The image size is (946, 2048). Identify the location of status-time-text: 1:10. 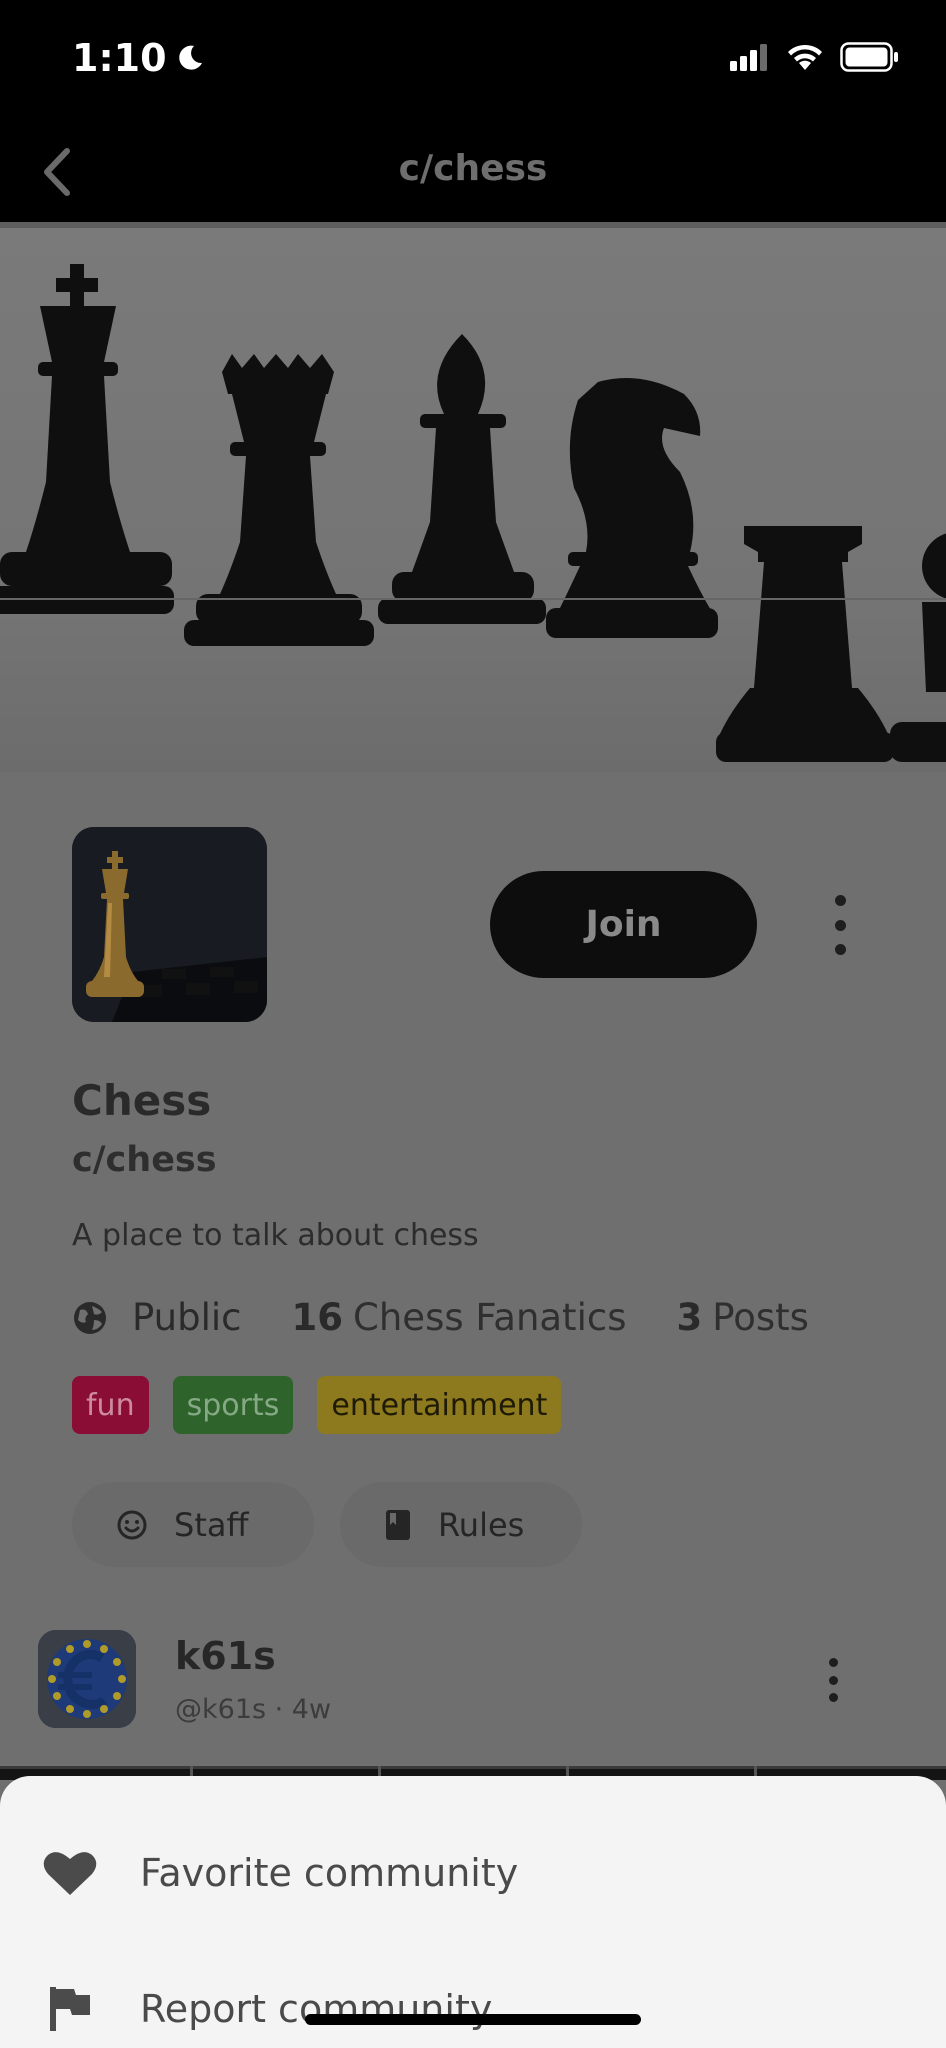
(119, 58).